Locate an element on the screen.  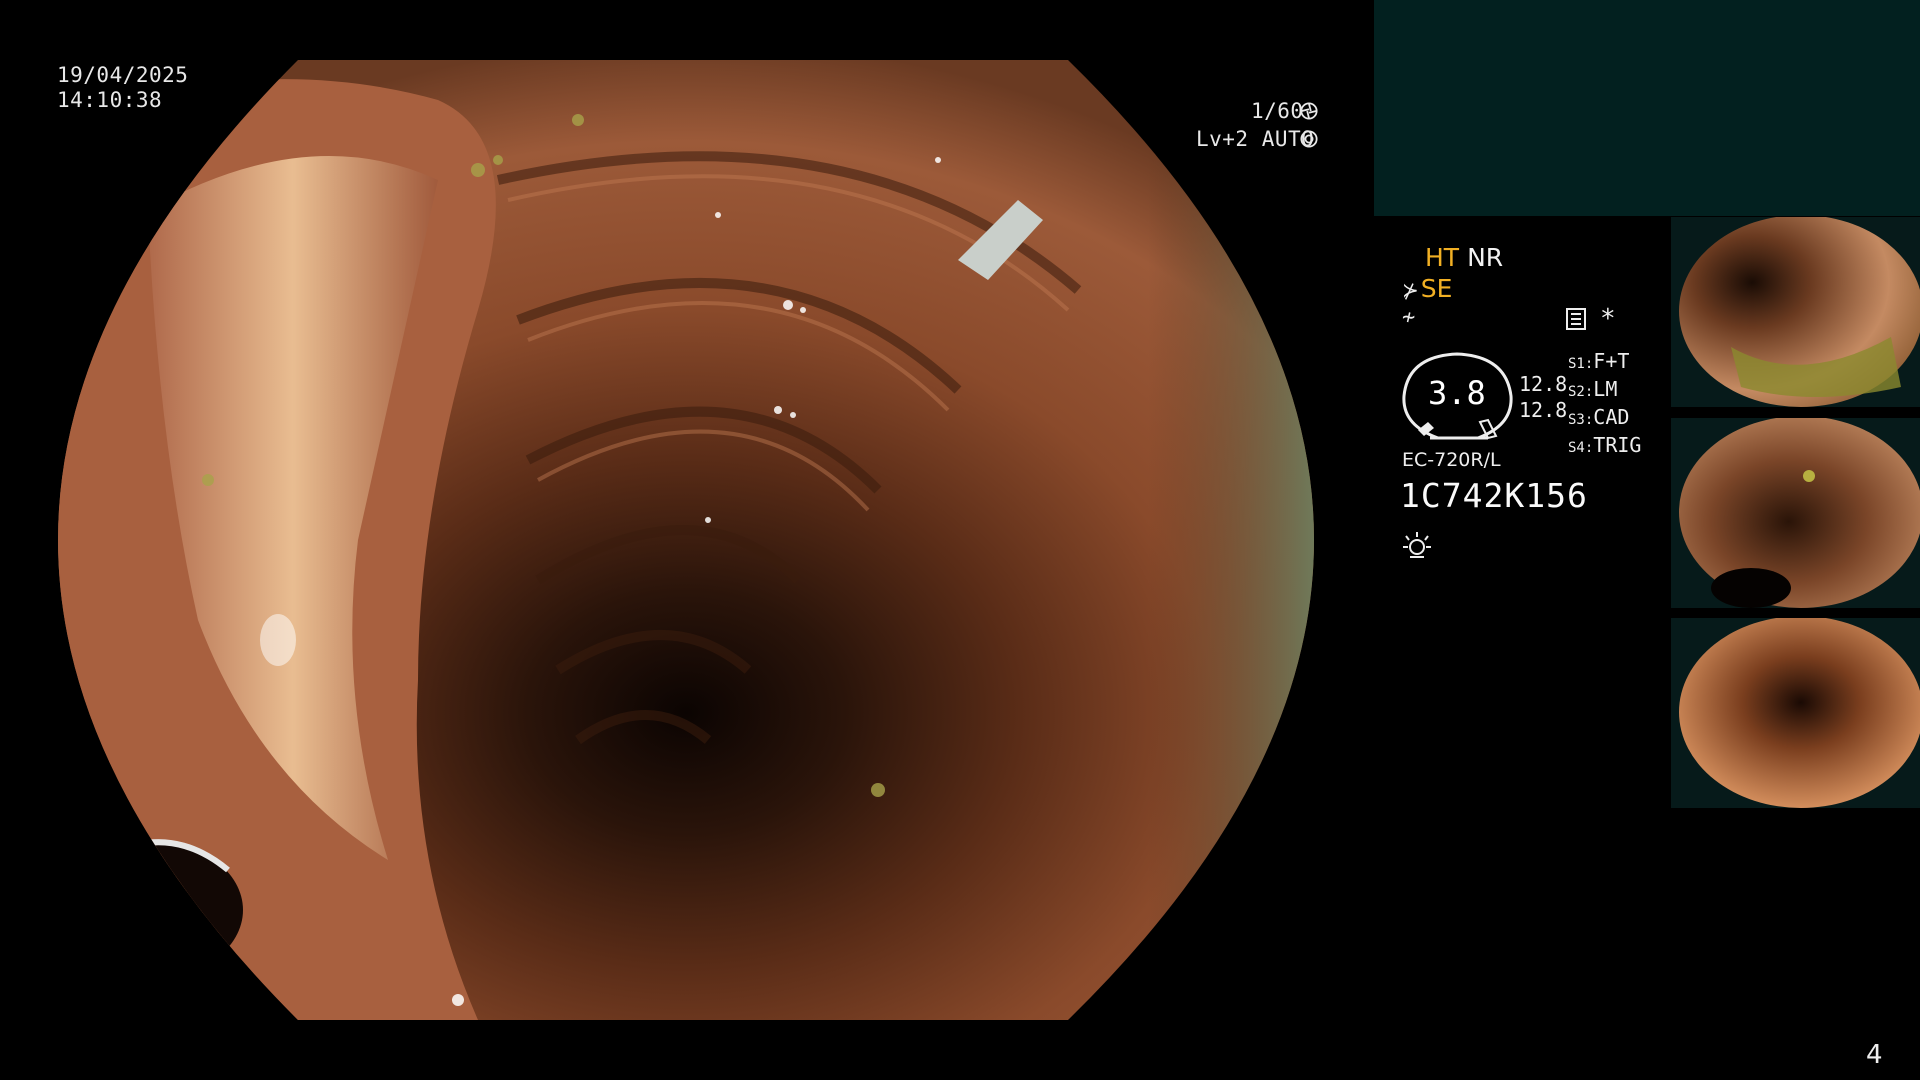
switch-row-2: S2:LM is located at coordinates (1593, 389).